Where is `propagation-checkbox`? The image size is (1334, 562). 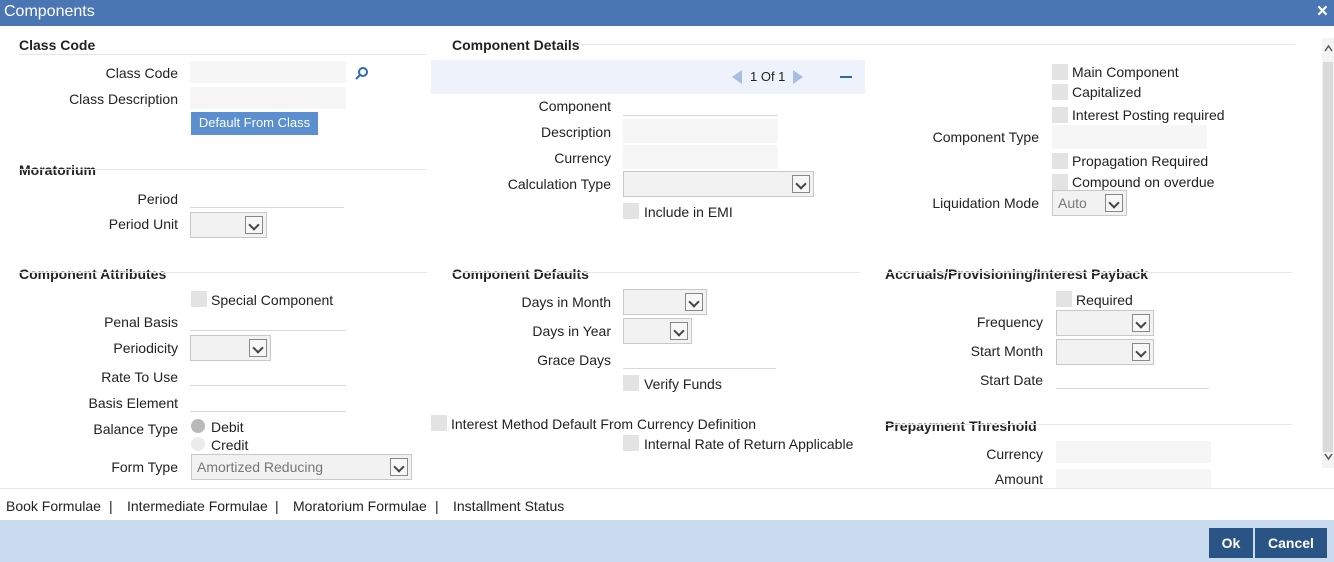
propagation-checkbox is located at coordinates (1060, 161).